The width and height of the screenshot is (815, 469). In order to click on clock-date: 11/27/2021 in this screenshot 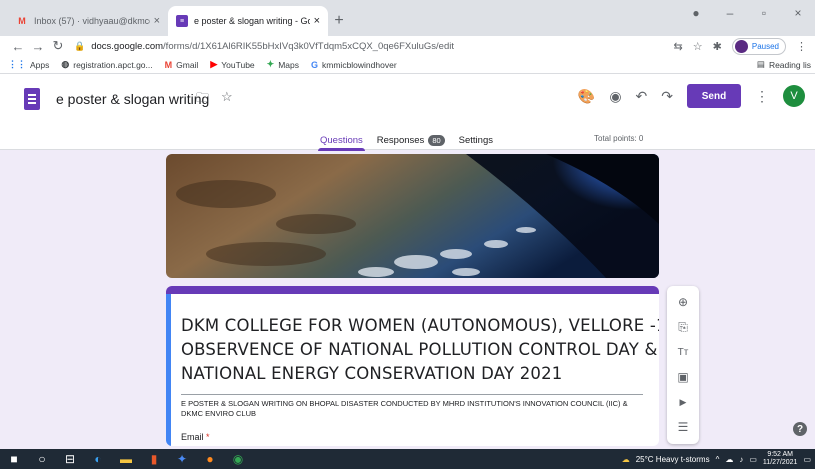, I will do `click(780, 462)`.